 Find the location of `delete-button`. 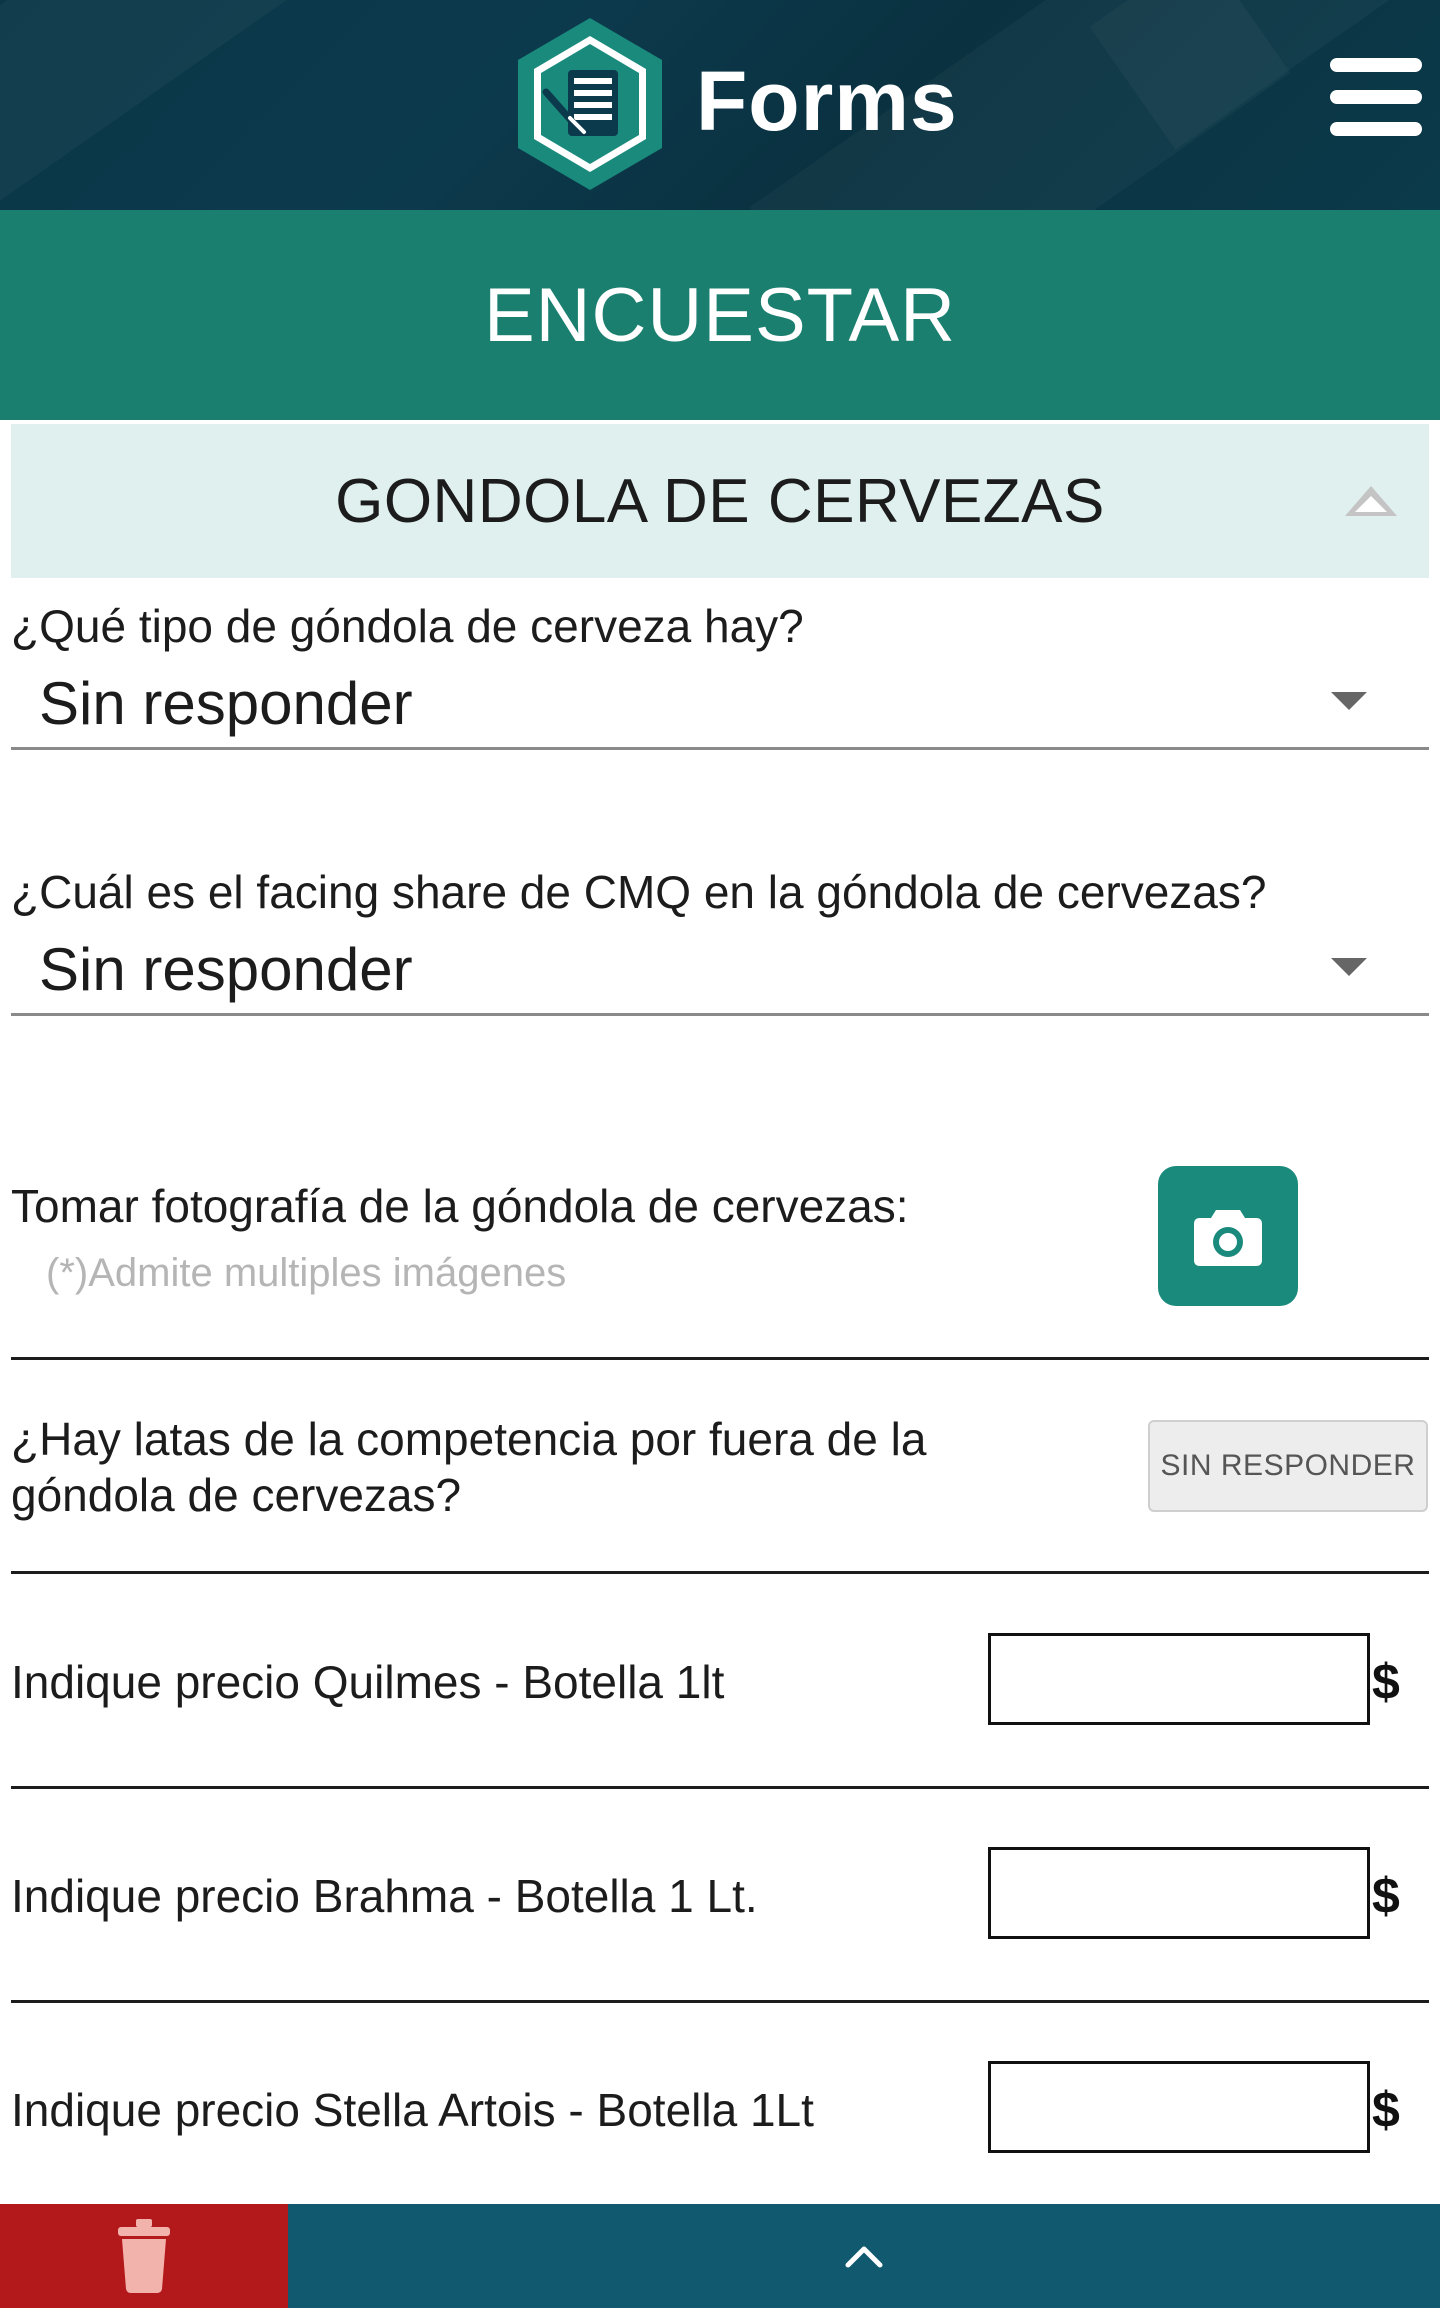

delete-button is located at coordinates (144, 2256).